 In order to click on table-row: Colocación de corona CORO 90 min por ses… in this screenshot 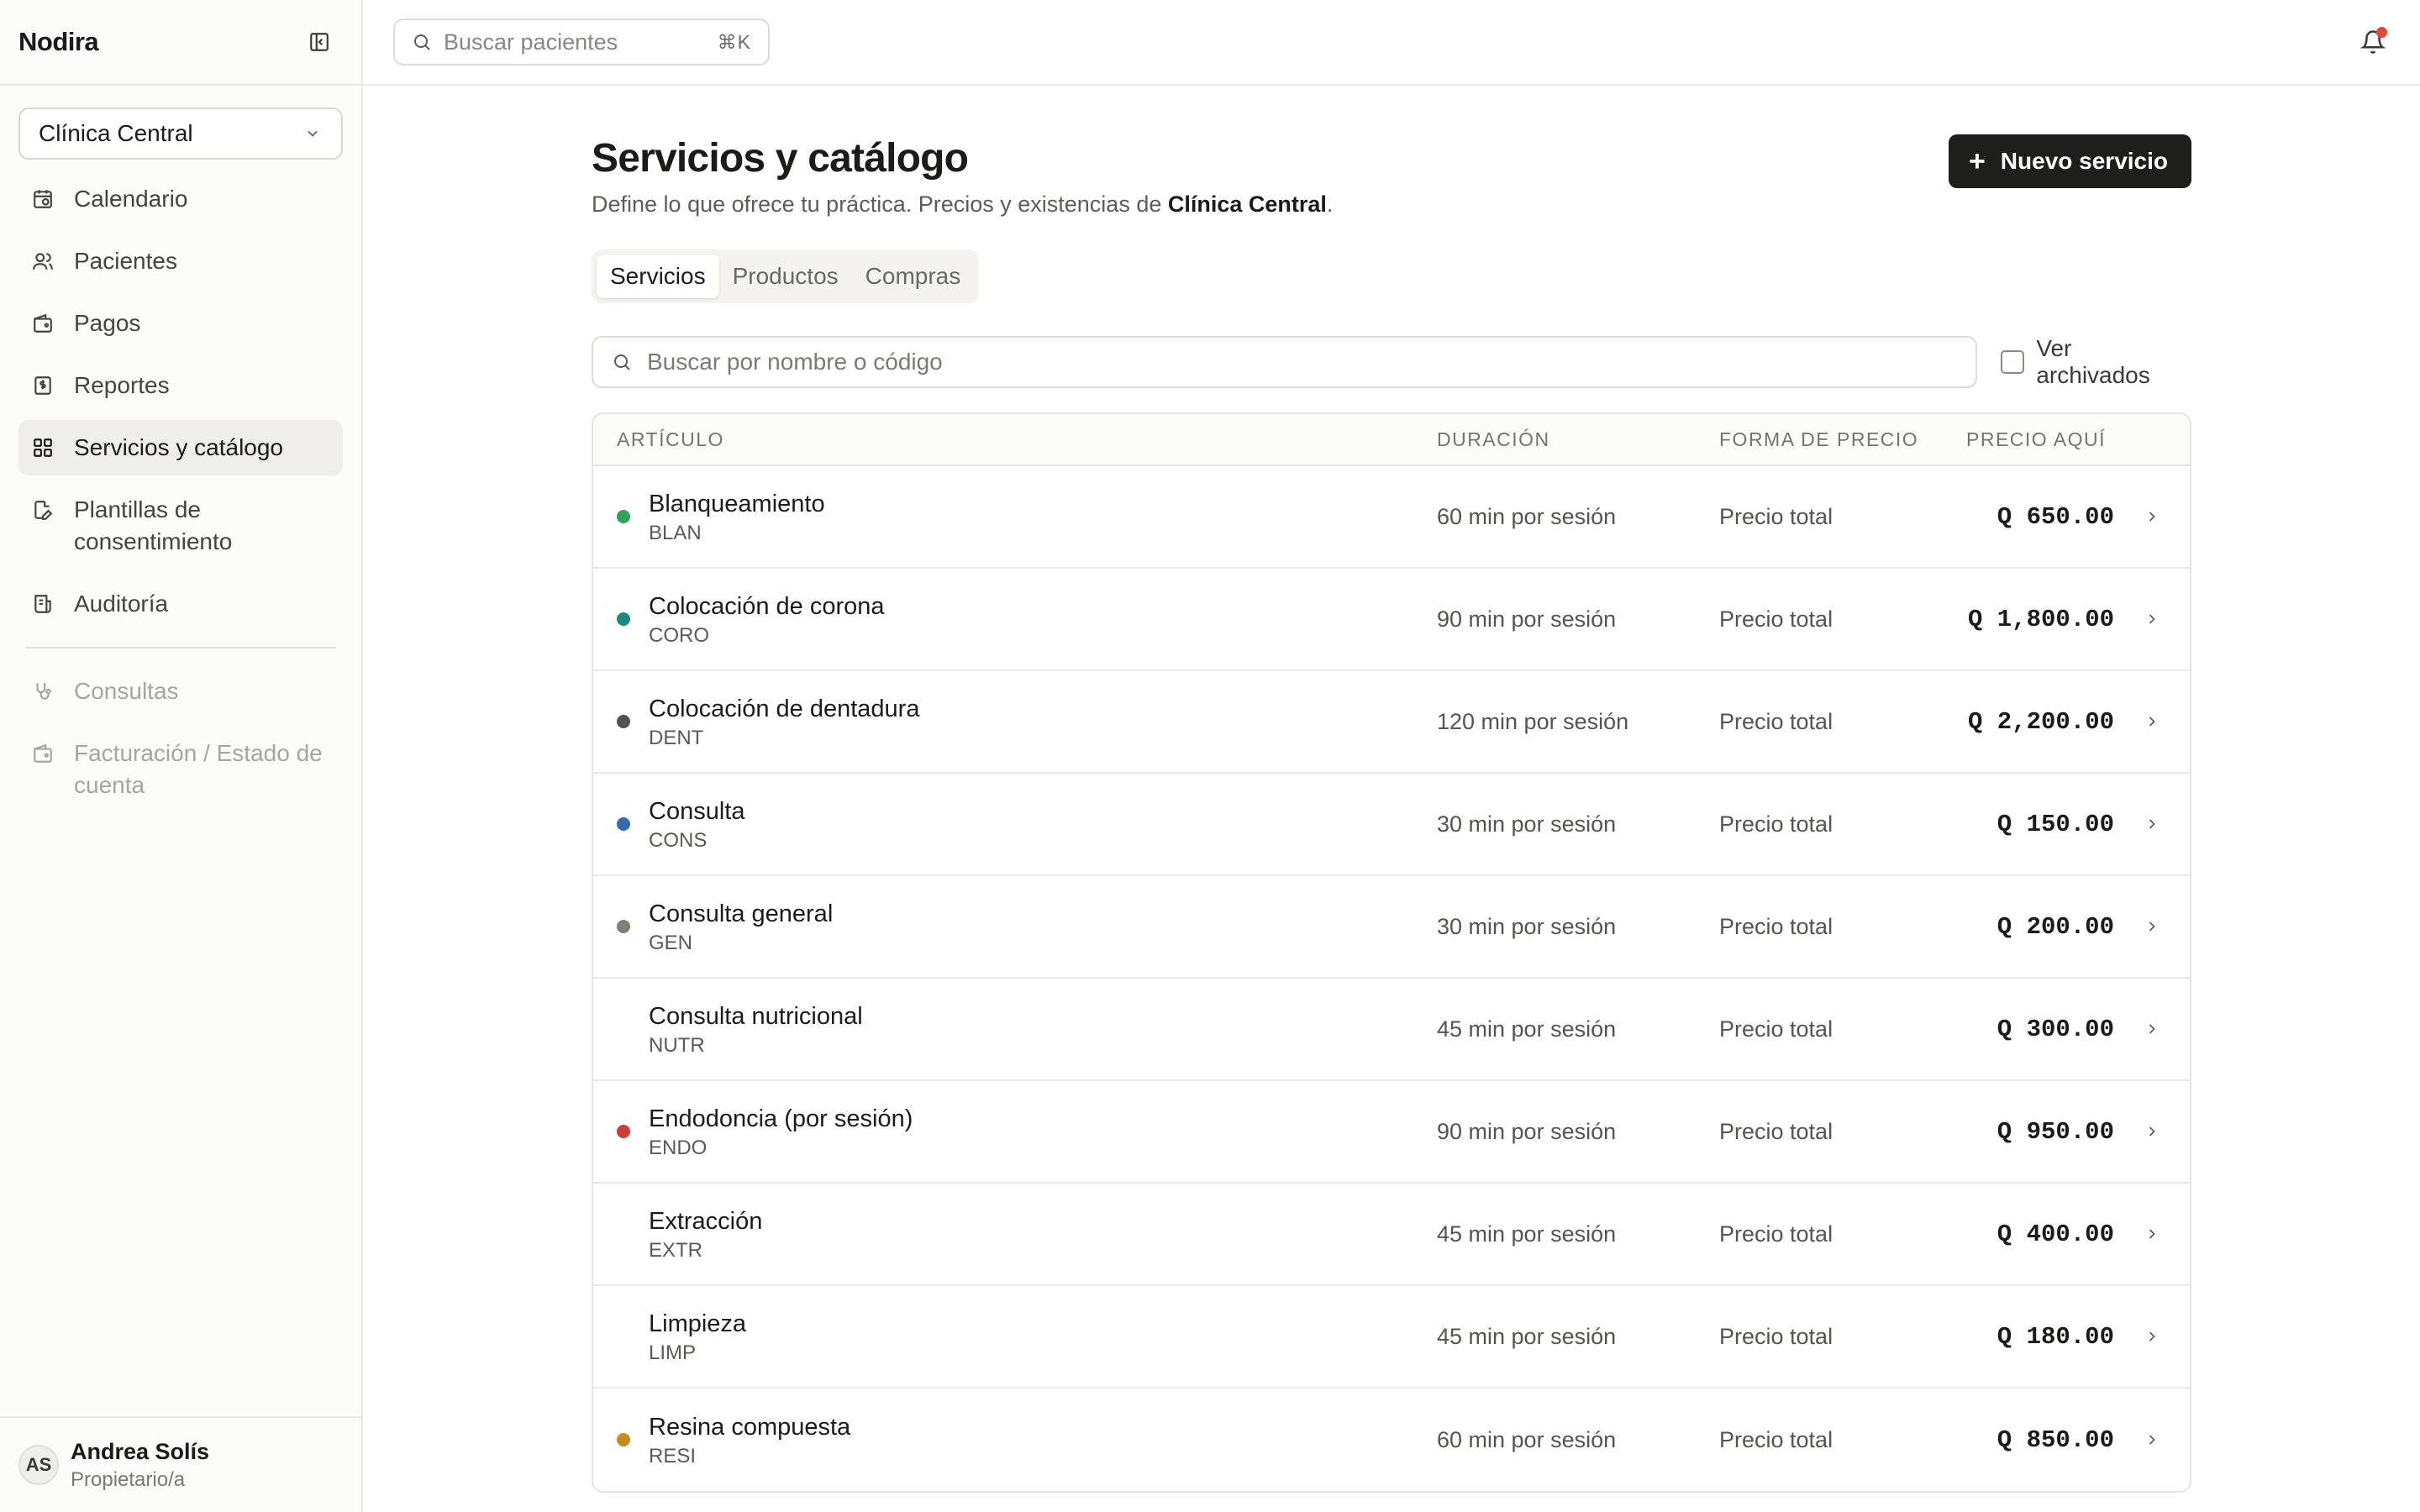, I will do `click(1391, 620)`.